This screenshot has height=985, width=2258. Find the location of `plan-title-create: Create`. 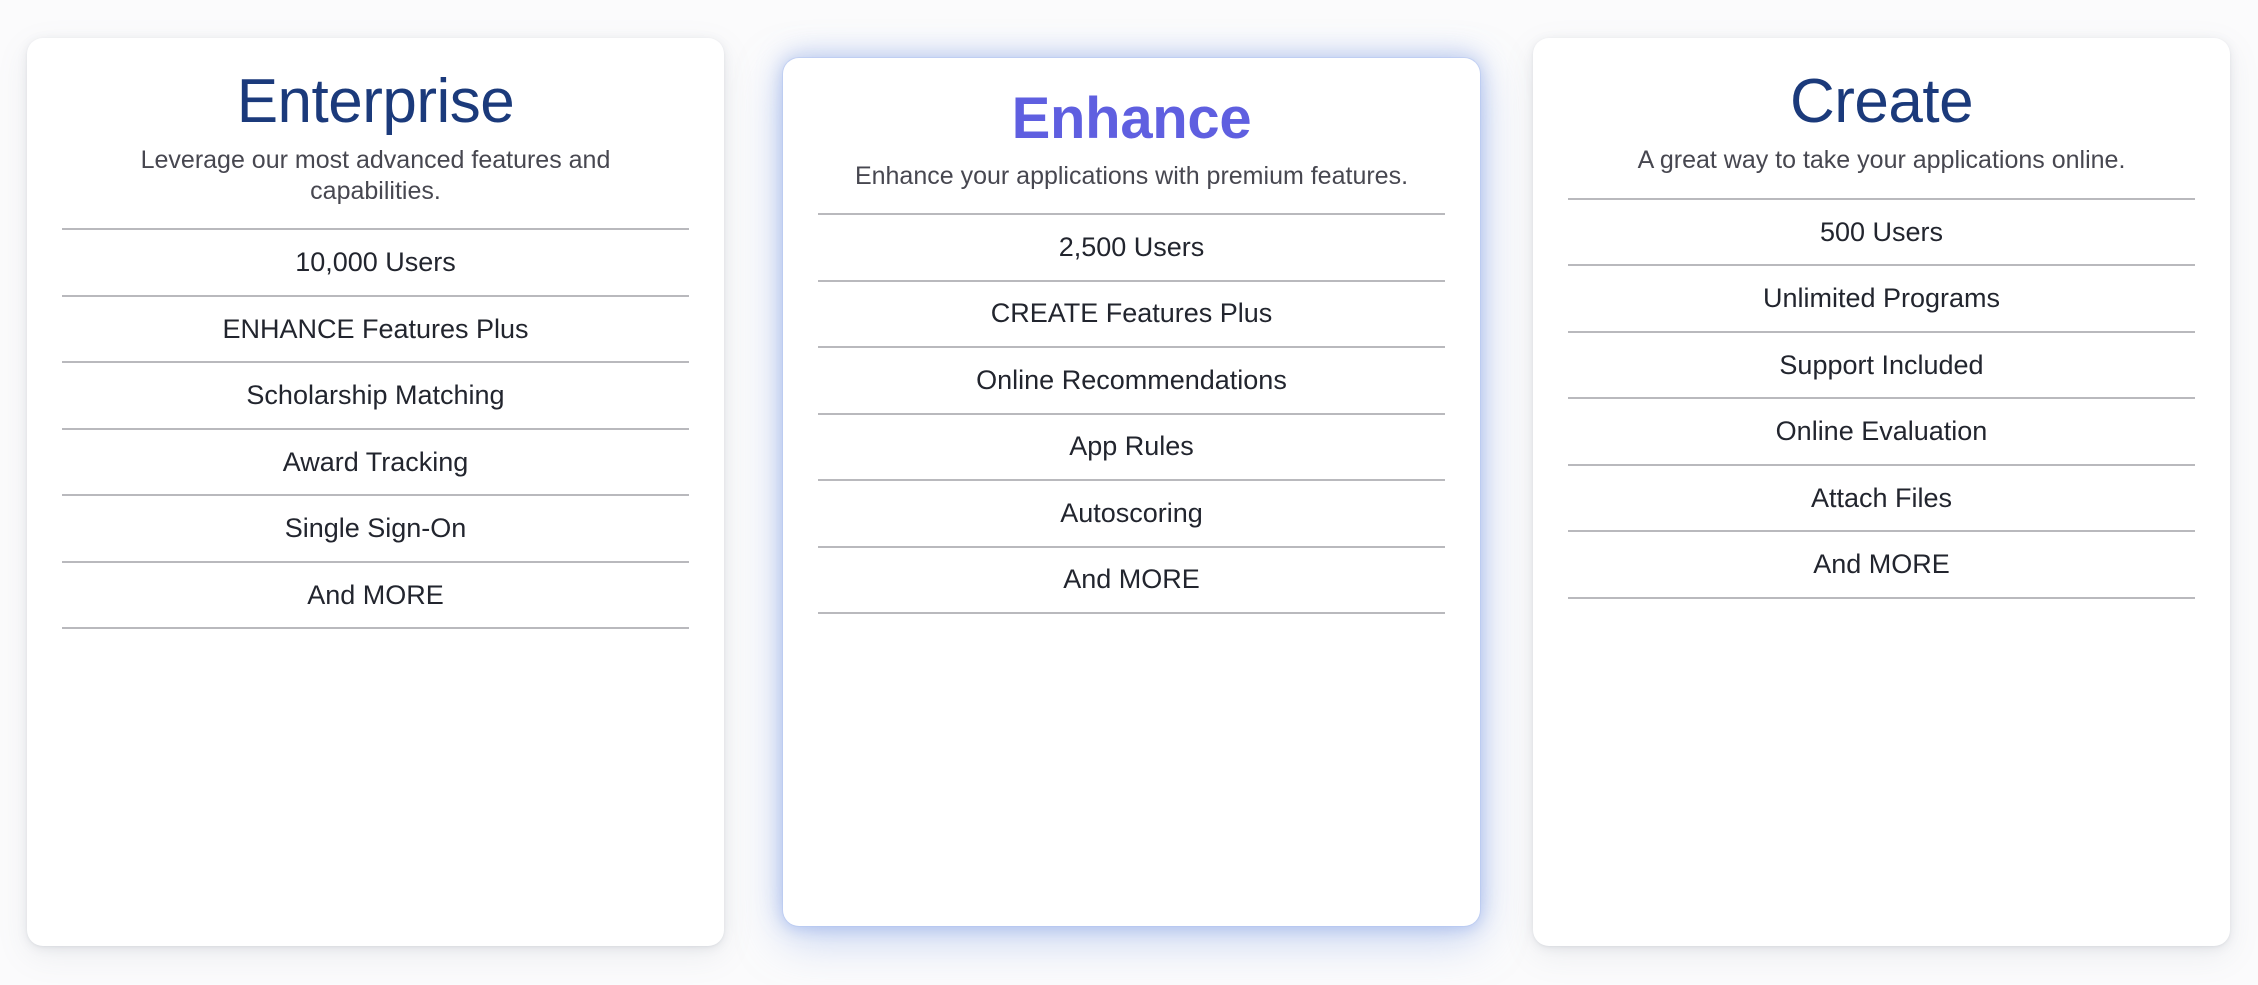

plan-title-create: Create is located at coordinates (1881, 101).